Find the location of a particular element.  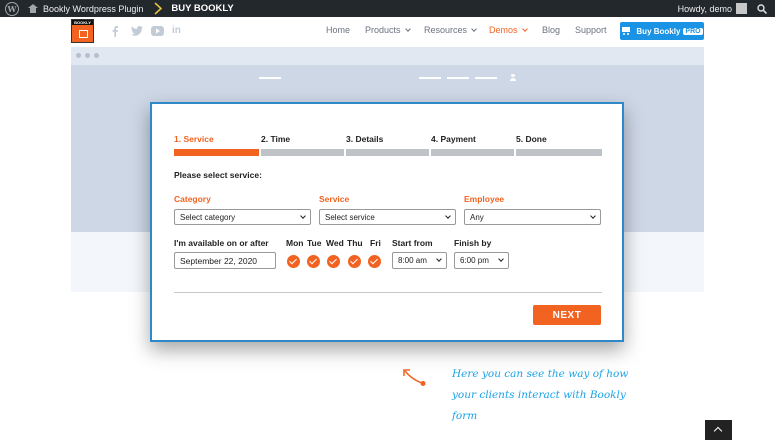

nav-resources-label: Resources is located at coordinates (446, 30).